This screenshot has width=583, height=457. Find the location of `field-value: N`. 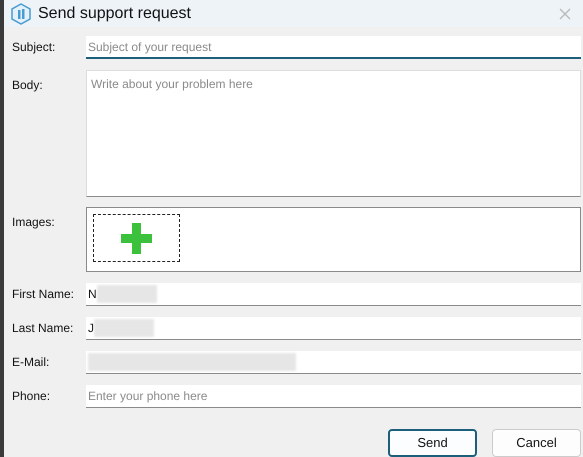

field-value: N is located at coordinates (92, 294).